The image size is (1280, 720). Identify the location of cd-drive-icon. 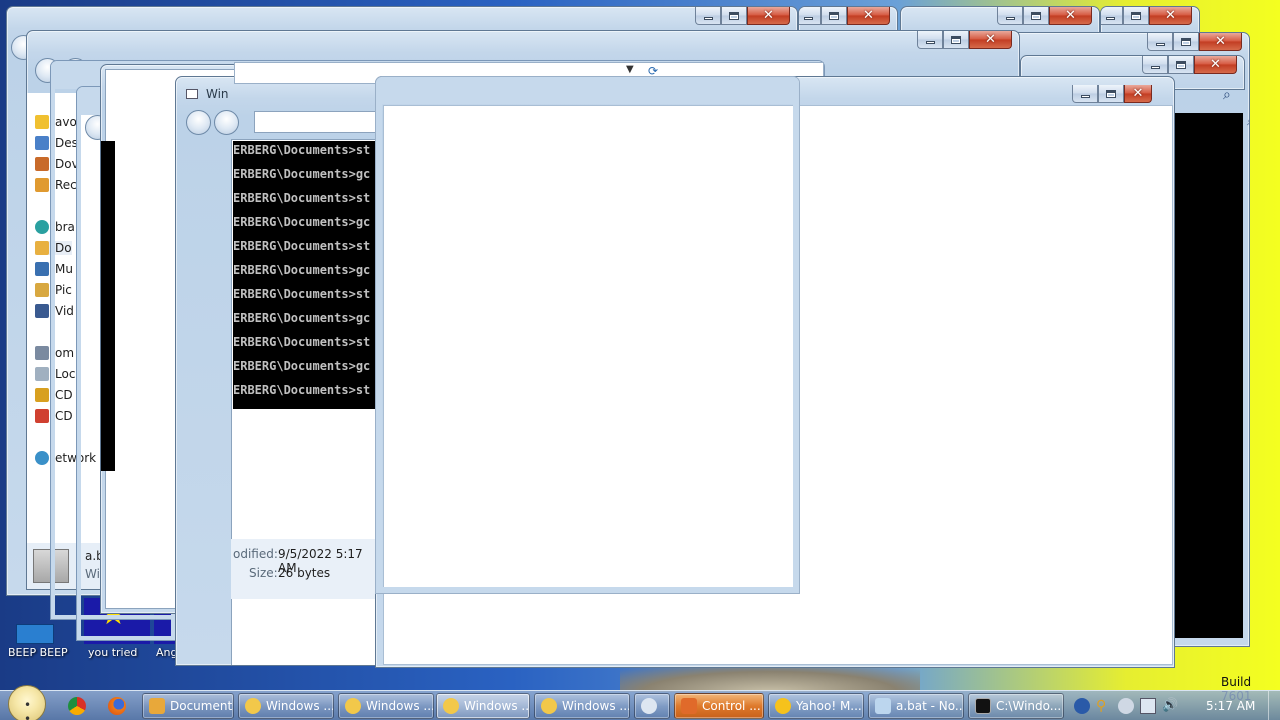
(42, 395).